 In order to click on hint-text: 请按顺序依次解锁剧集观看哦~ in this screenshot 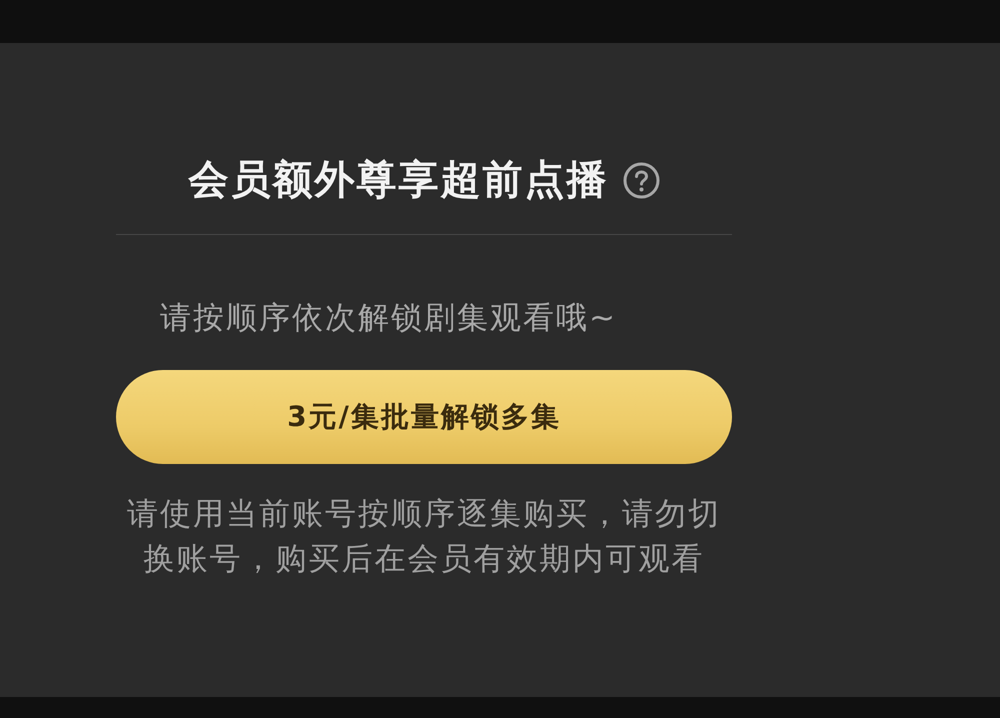, I will do `click(388, 318)`.